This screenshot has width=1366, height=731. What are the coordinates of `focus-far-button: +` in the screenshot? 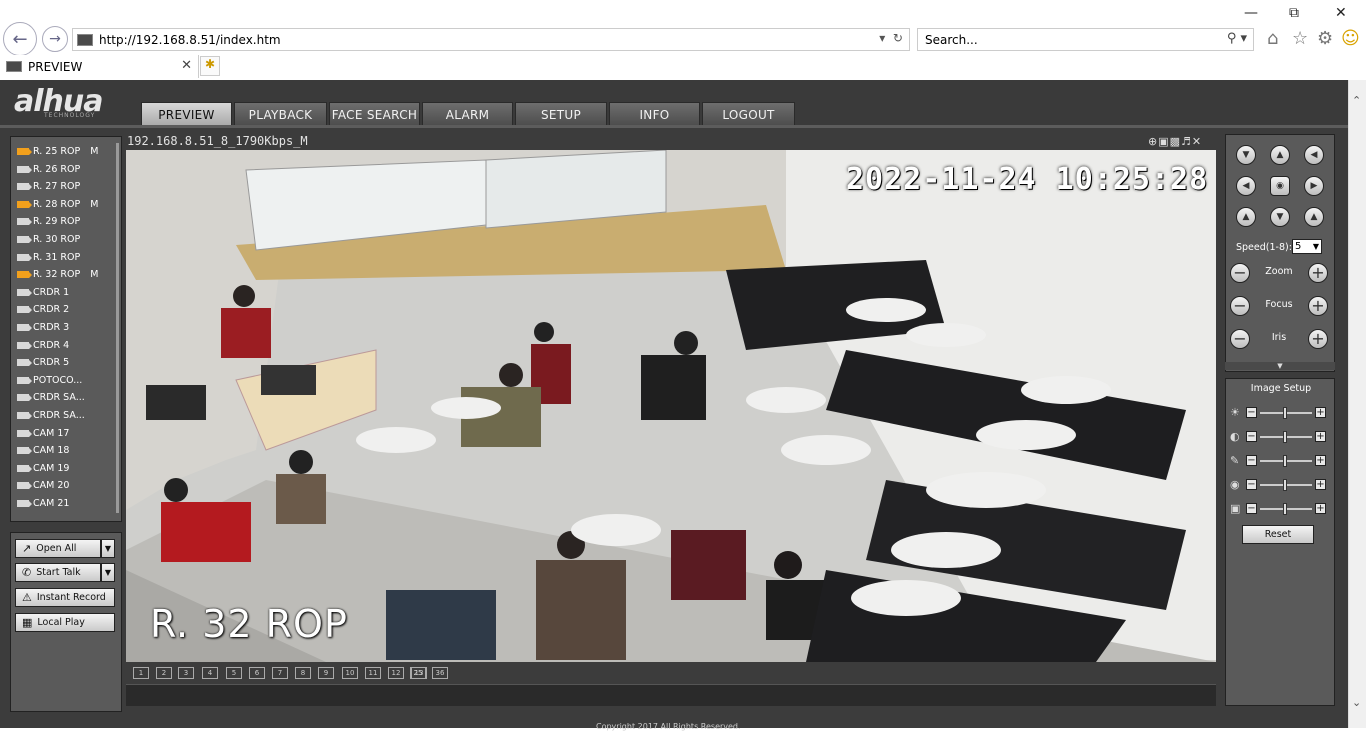 It's located at (1318, 306).